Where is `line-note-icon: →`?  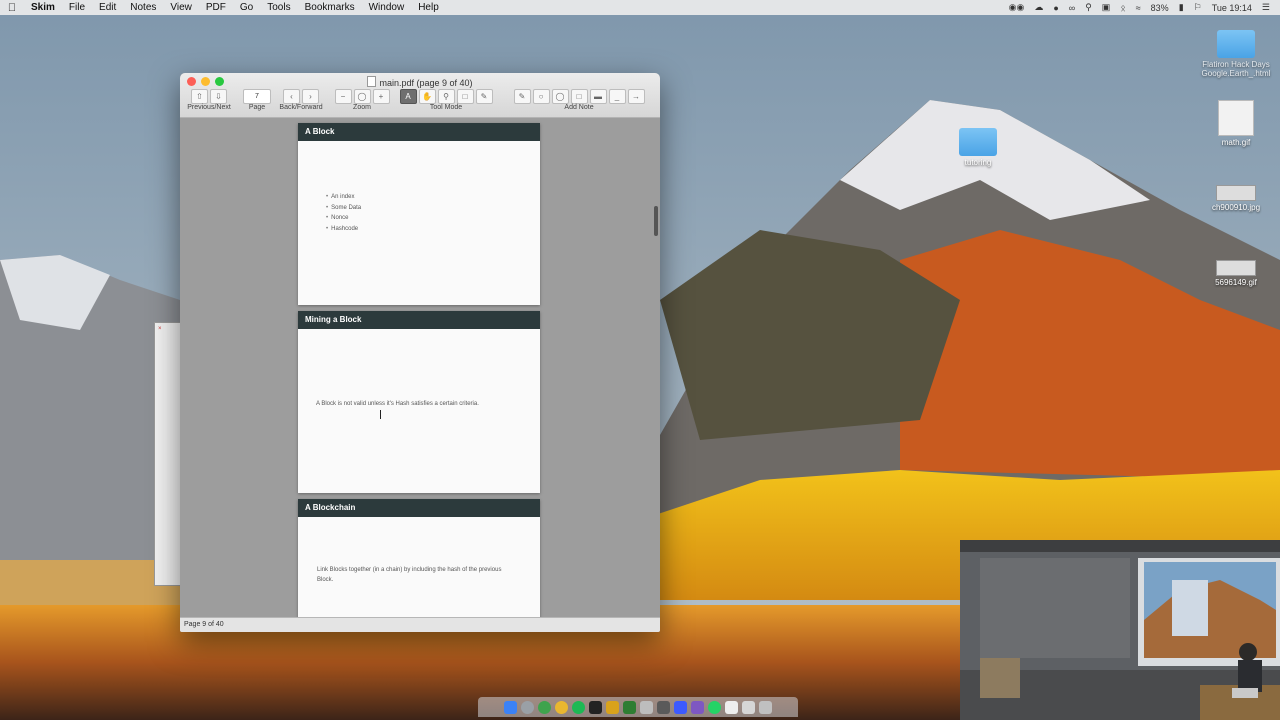
line-note-icon: → is located at coordinates (636, 96).